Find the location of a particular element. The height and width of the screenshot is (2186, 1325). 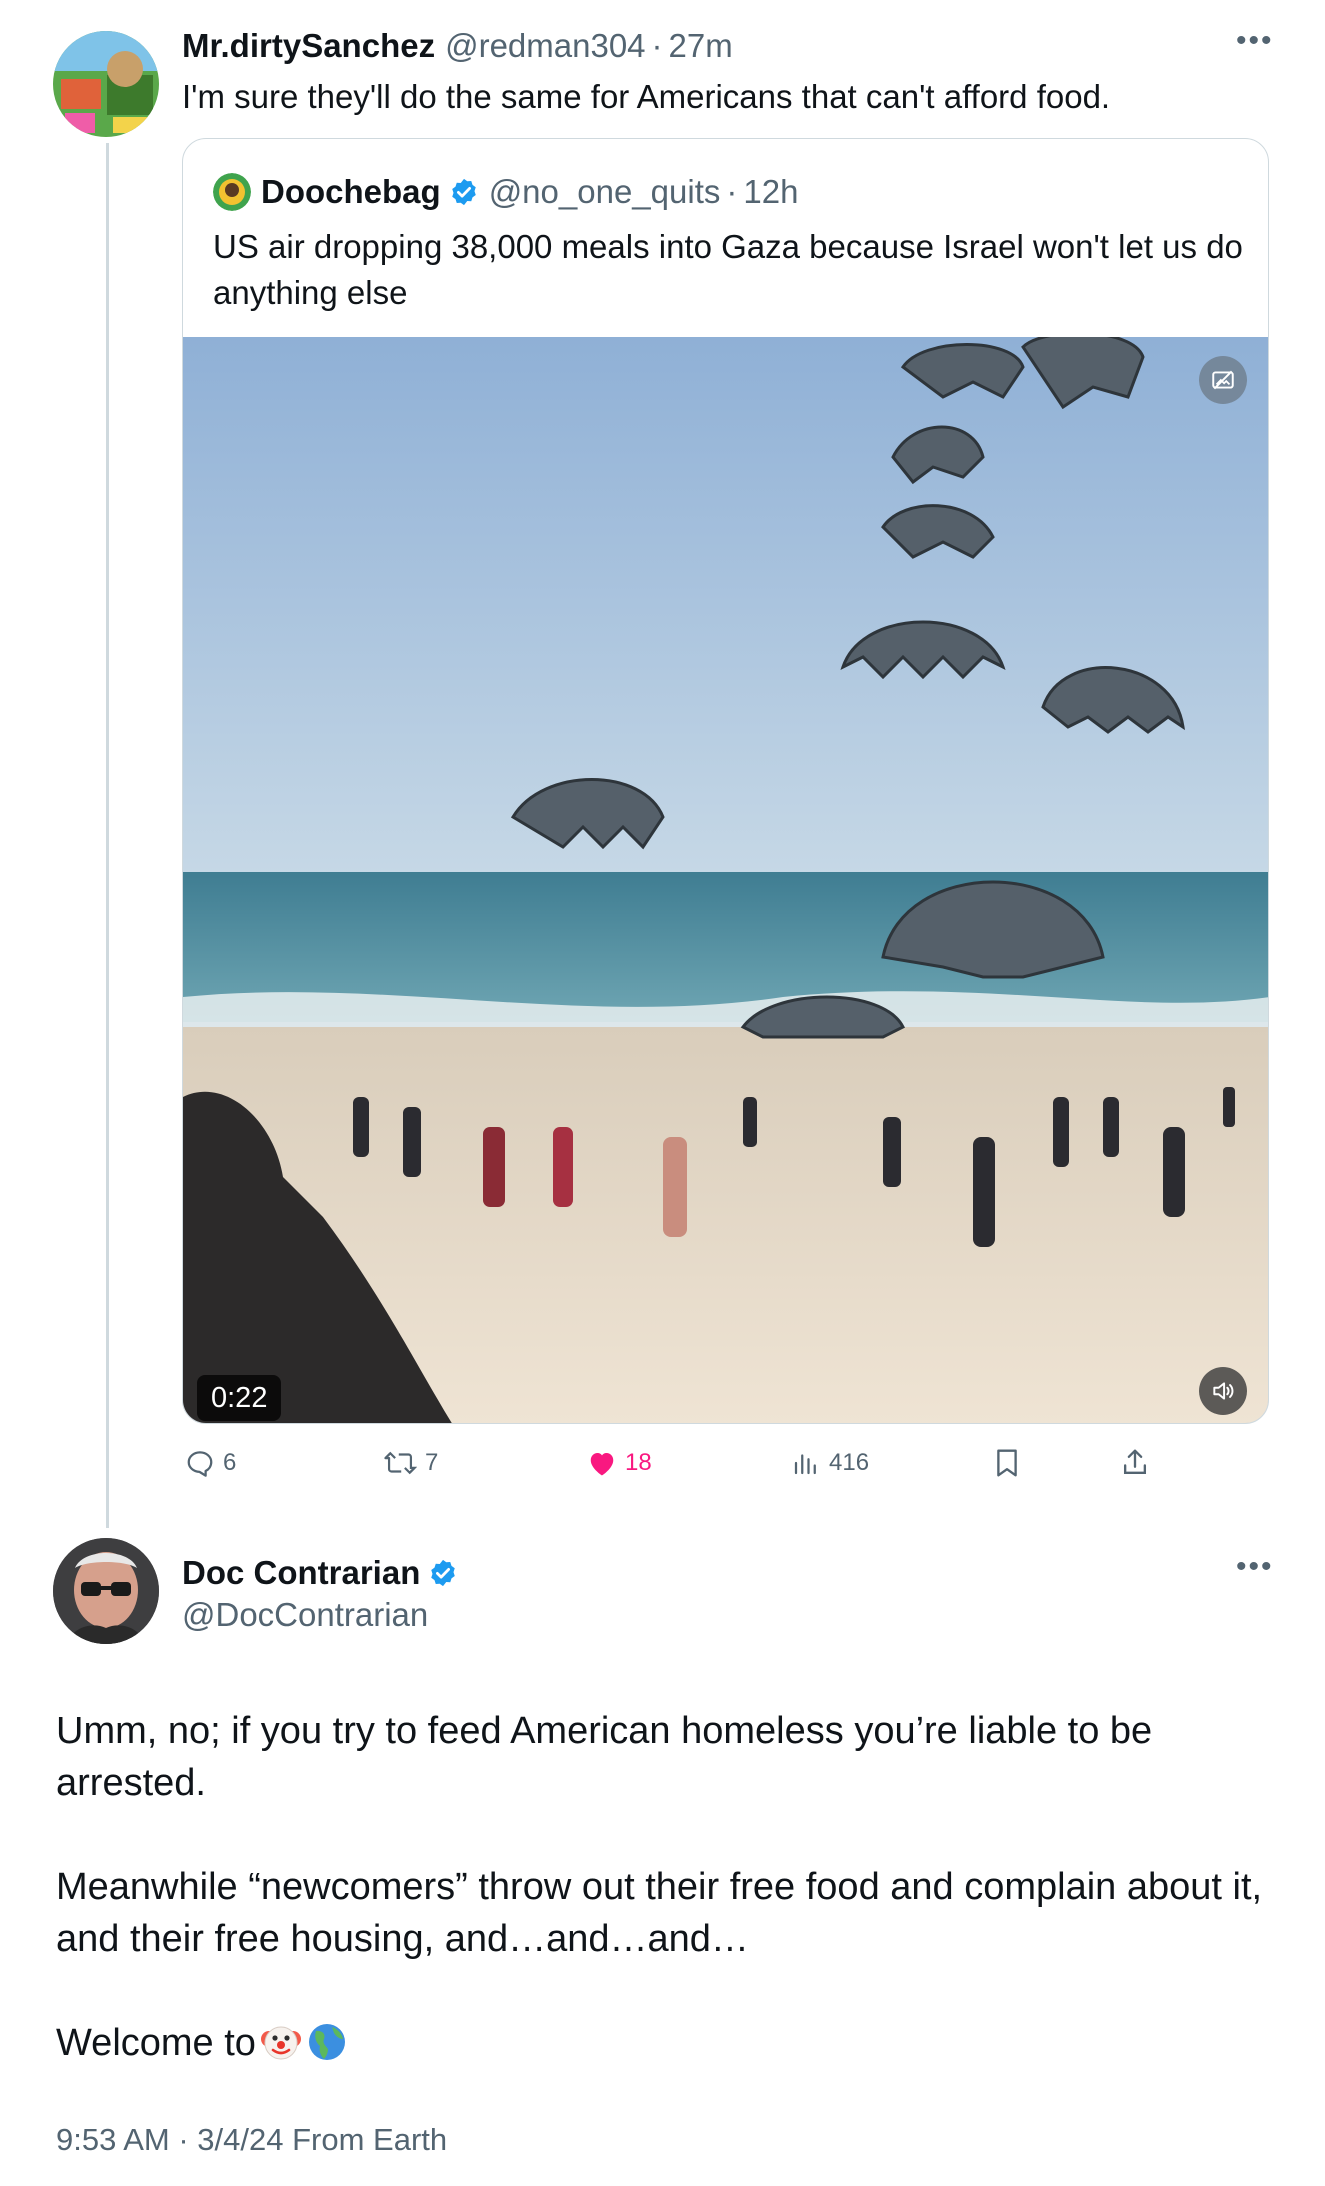

tweet-paragraph-text: Welcome to is located at coordinates (156, 2043).